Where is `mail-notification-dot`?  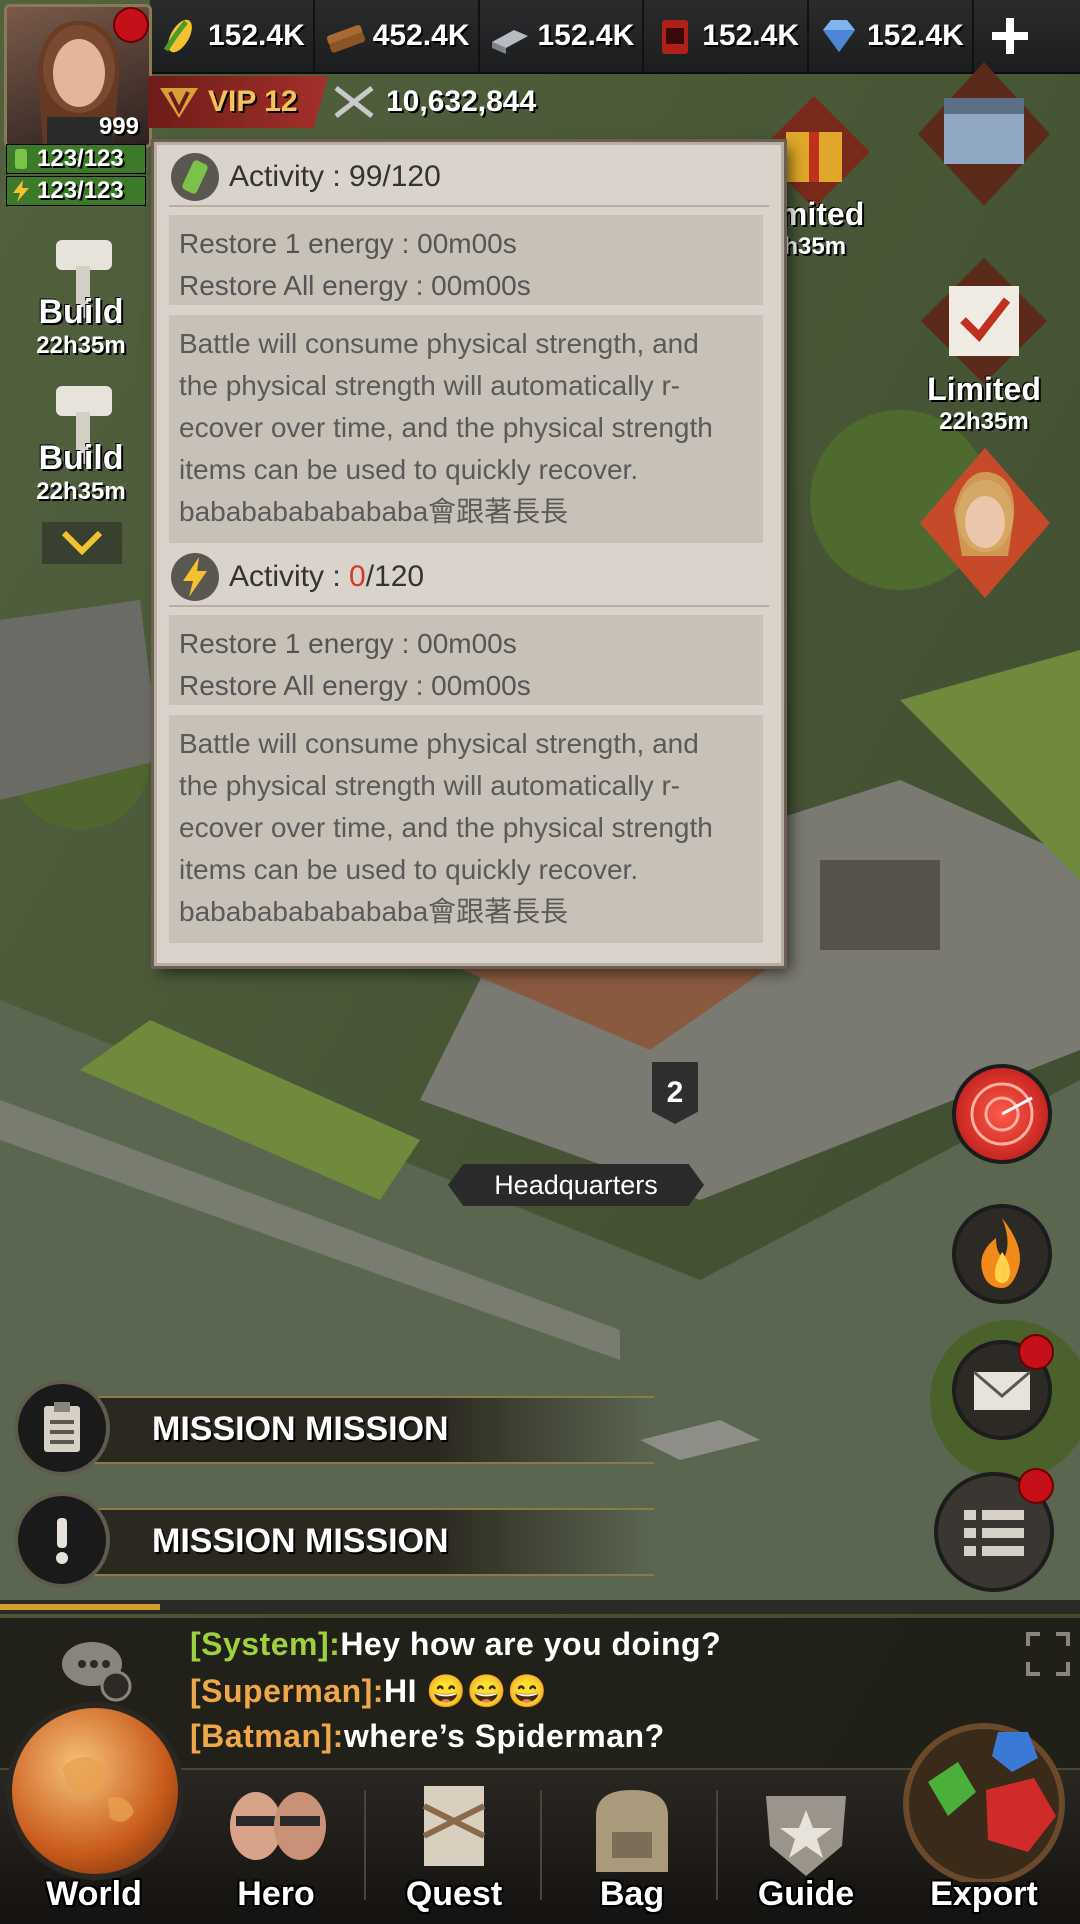
mail-notification-dot is located at coordinates (1036, 1352).